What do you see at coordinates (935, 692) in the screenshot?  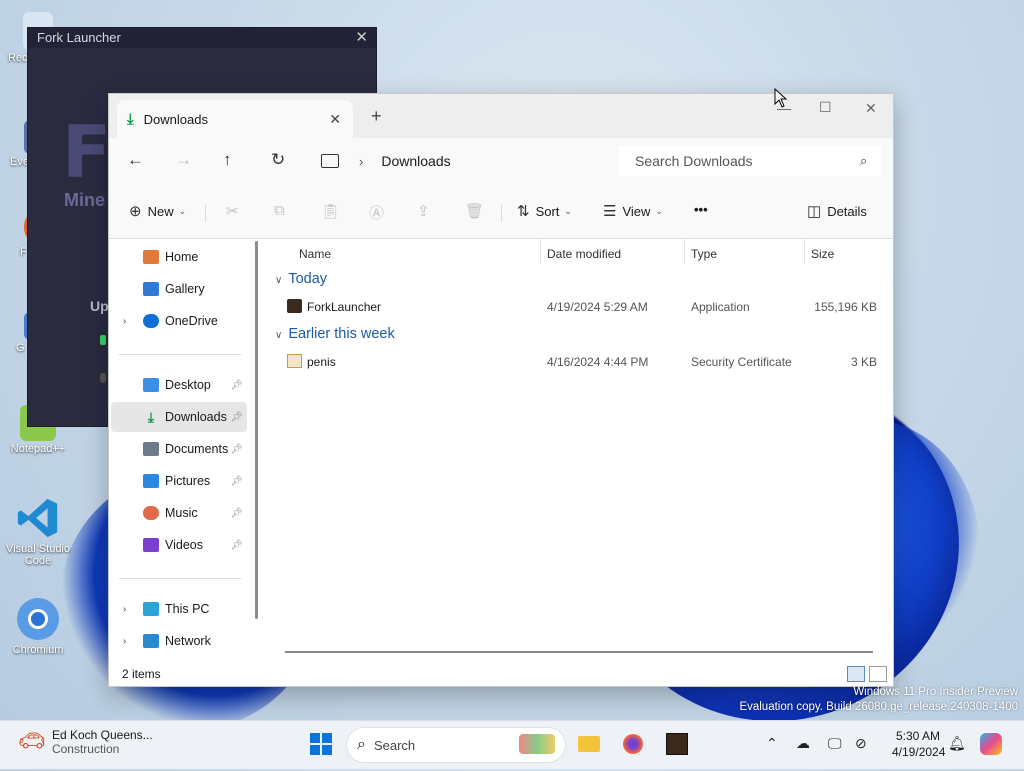 I see `watermark-line: Windows 11 Pro Insider Preview` at bounding box center [935, 692].